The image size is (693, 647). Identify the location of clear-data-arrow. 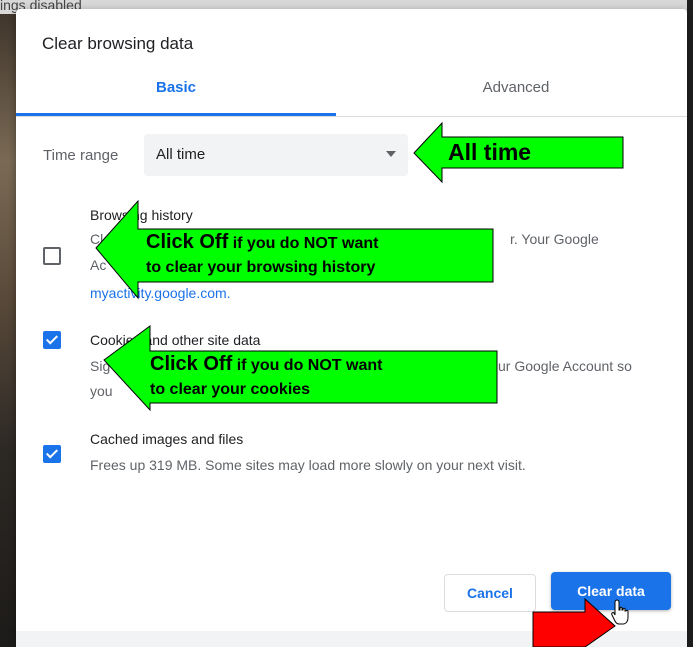
(574, 622).